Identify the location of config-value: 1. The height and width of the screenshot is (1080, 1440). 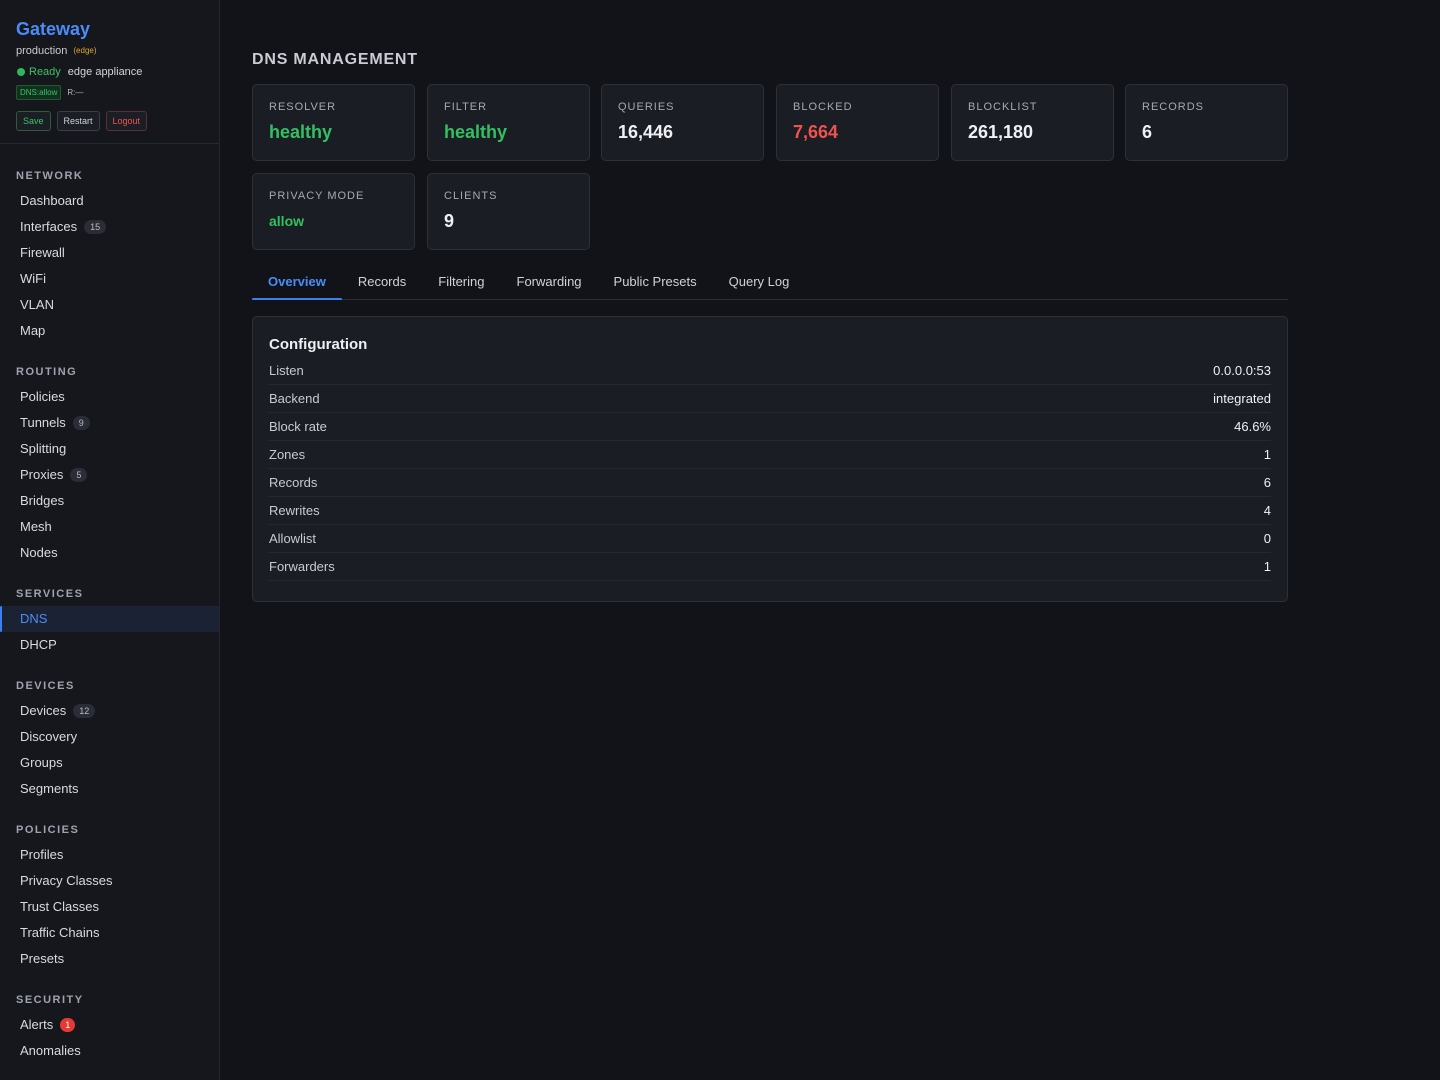
(1267, 566).